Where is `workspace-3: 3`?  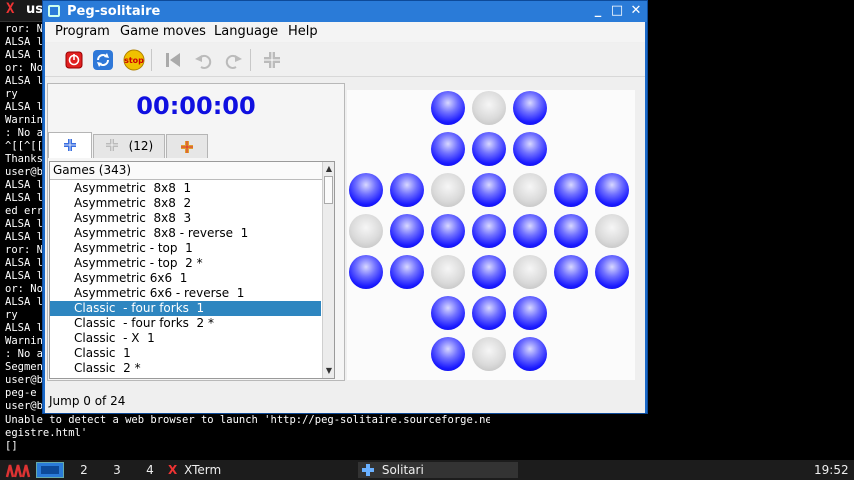
workspace-3: 3 is located at coordinates (117, 470).